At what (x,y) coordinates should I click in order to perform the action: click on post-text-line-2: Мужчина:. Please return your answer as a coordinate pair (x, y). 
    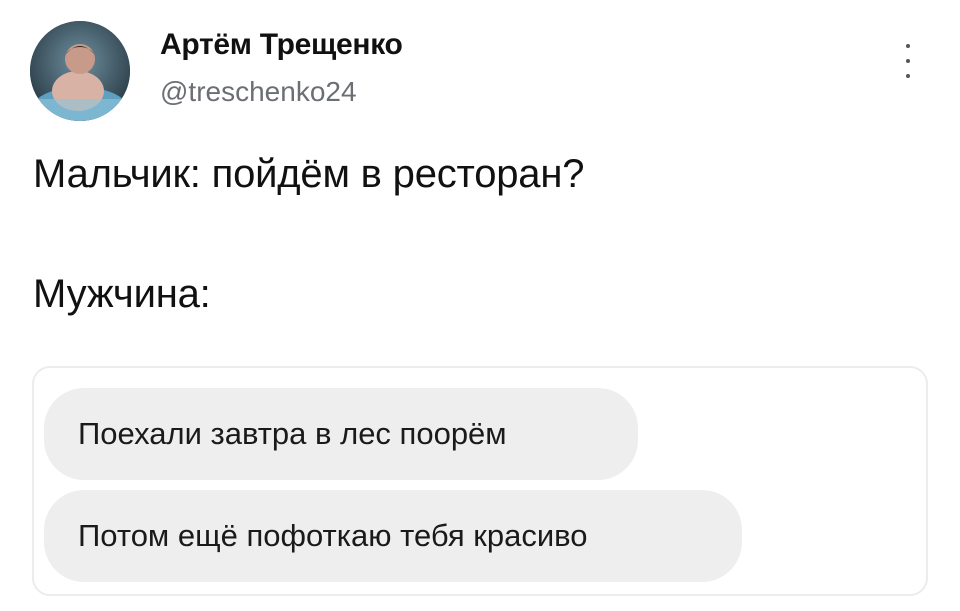
    Looking at the image, I should click on (122, 294).